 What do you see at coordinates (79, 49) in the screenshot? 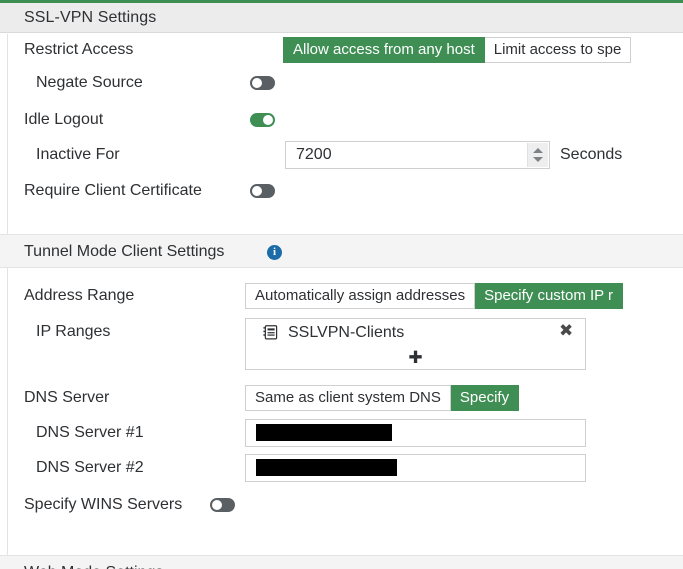
I see `restrict-access-label: Restrict Access` at bounding box center [79, 49].